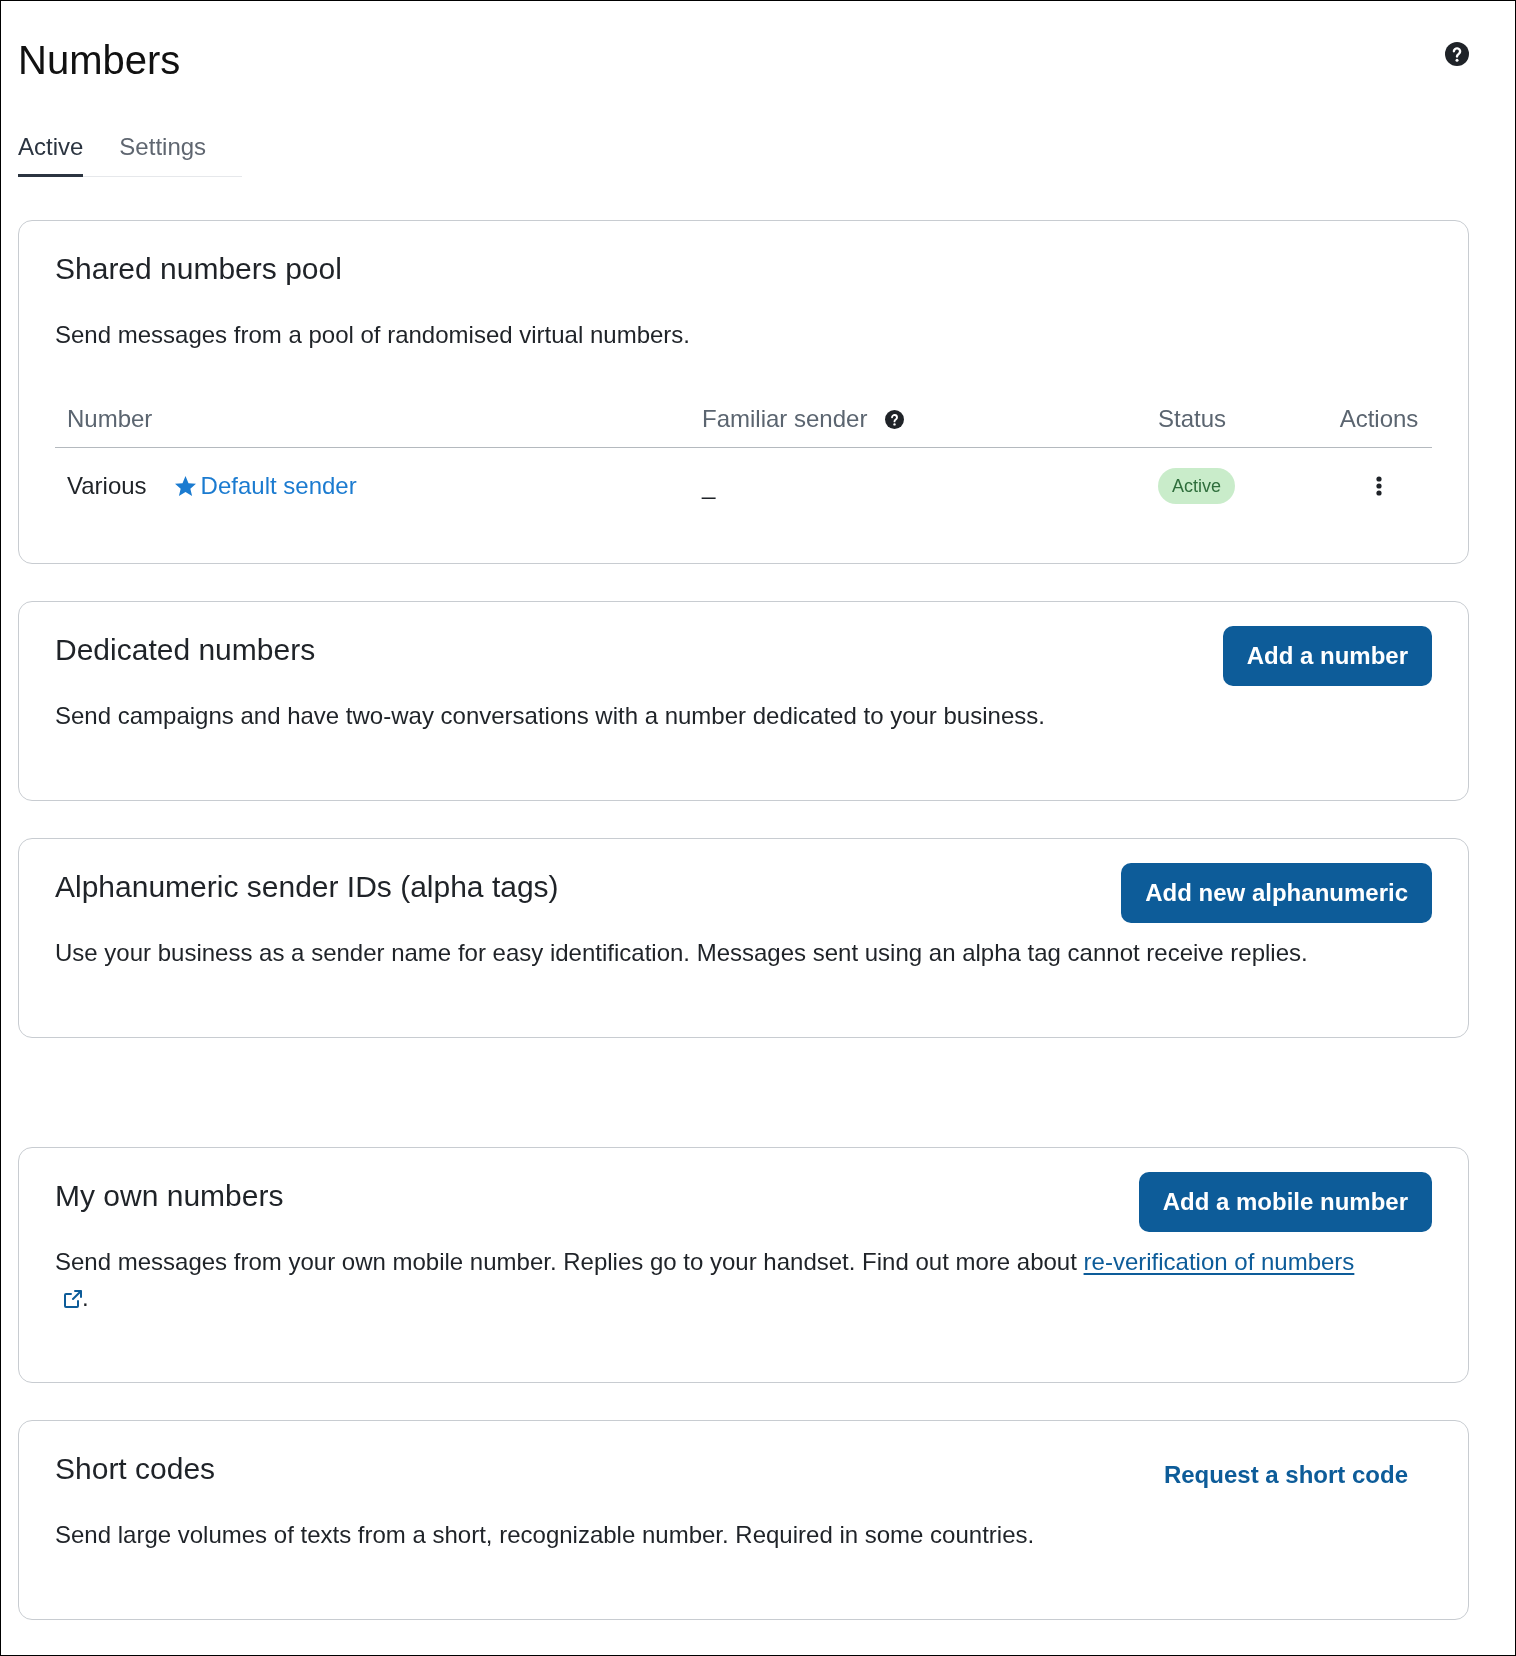 The image size is (1516, 1656). Describe the element at coordinates (307, 887) in the screenshot. I see `section-title: Alphanumeric sender IDs (alpha tags)` at that location.